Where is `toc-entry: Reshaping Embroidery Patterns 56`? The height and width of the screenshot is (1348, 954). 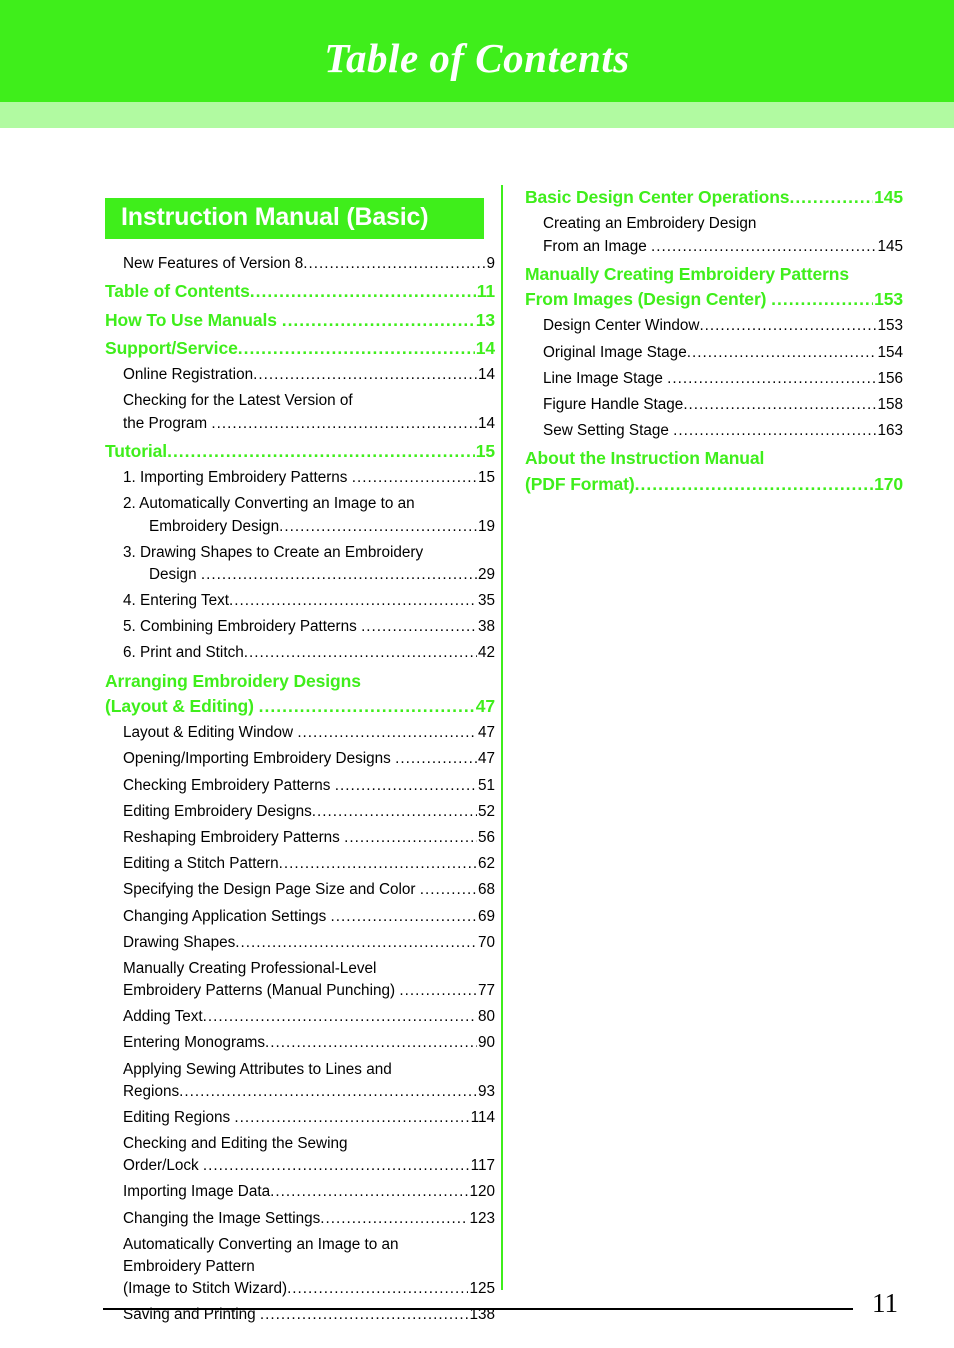 toc-entry: Reshaping Embroidery Patterns 56 is located at coordinates (300, 838).